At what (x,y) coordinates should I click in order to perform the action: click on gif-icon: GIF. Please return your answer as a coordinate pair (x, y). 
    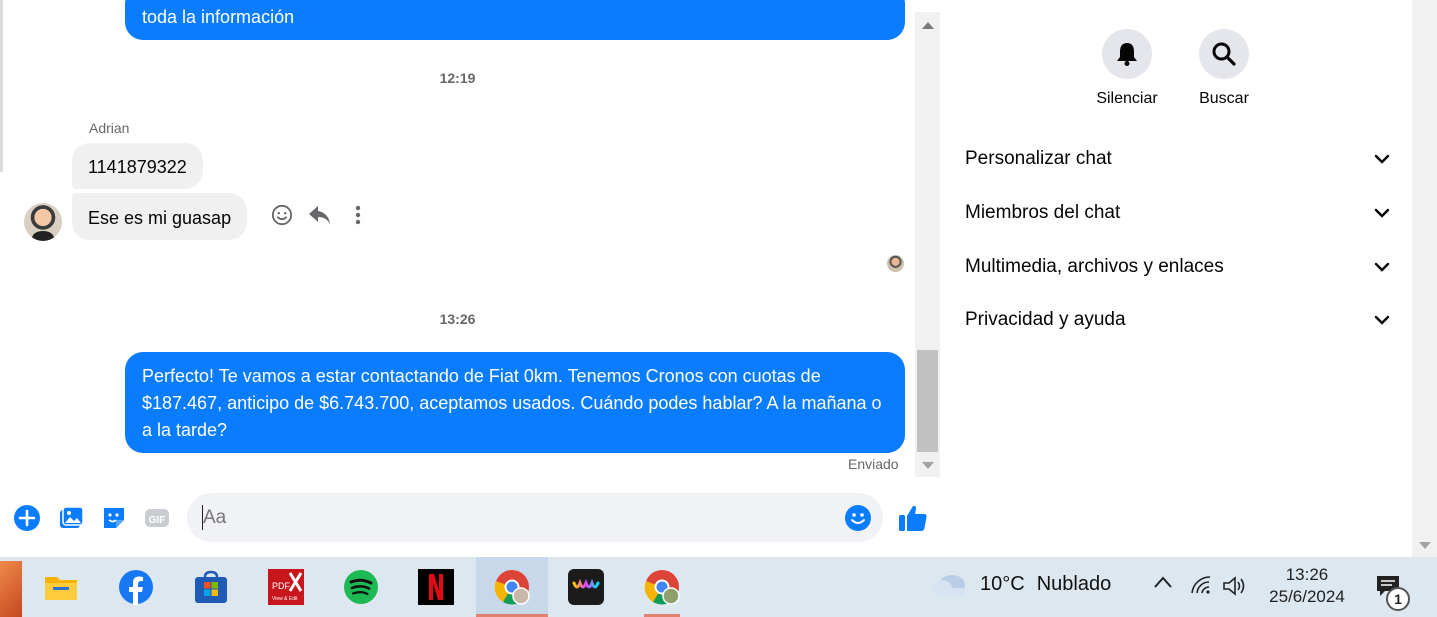
    Looking at the image, I should click on (157, 518).